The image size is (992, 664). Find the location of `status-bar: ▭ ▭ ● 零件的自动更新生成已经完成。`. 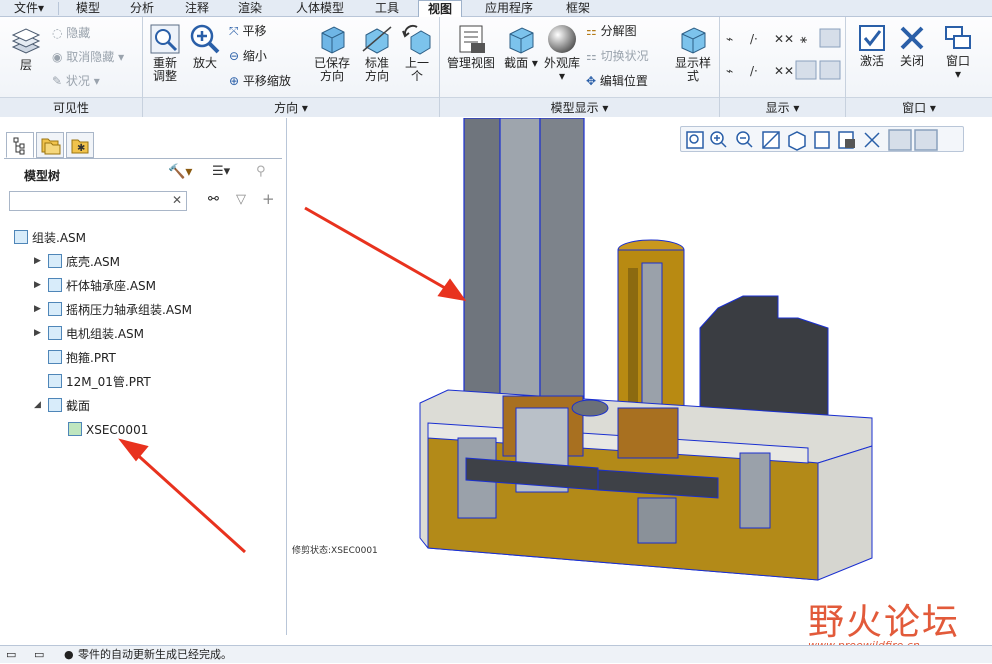

status-bar: ▭ ▭ ● 零件的自动更新生成已经完成。 is located at coordinates (496, 654).